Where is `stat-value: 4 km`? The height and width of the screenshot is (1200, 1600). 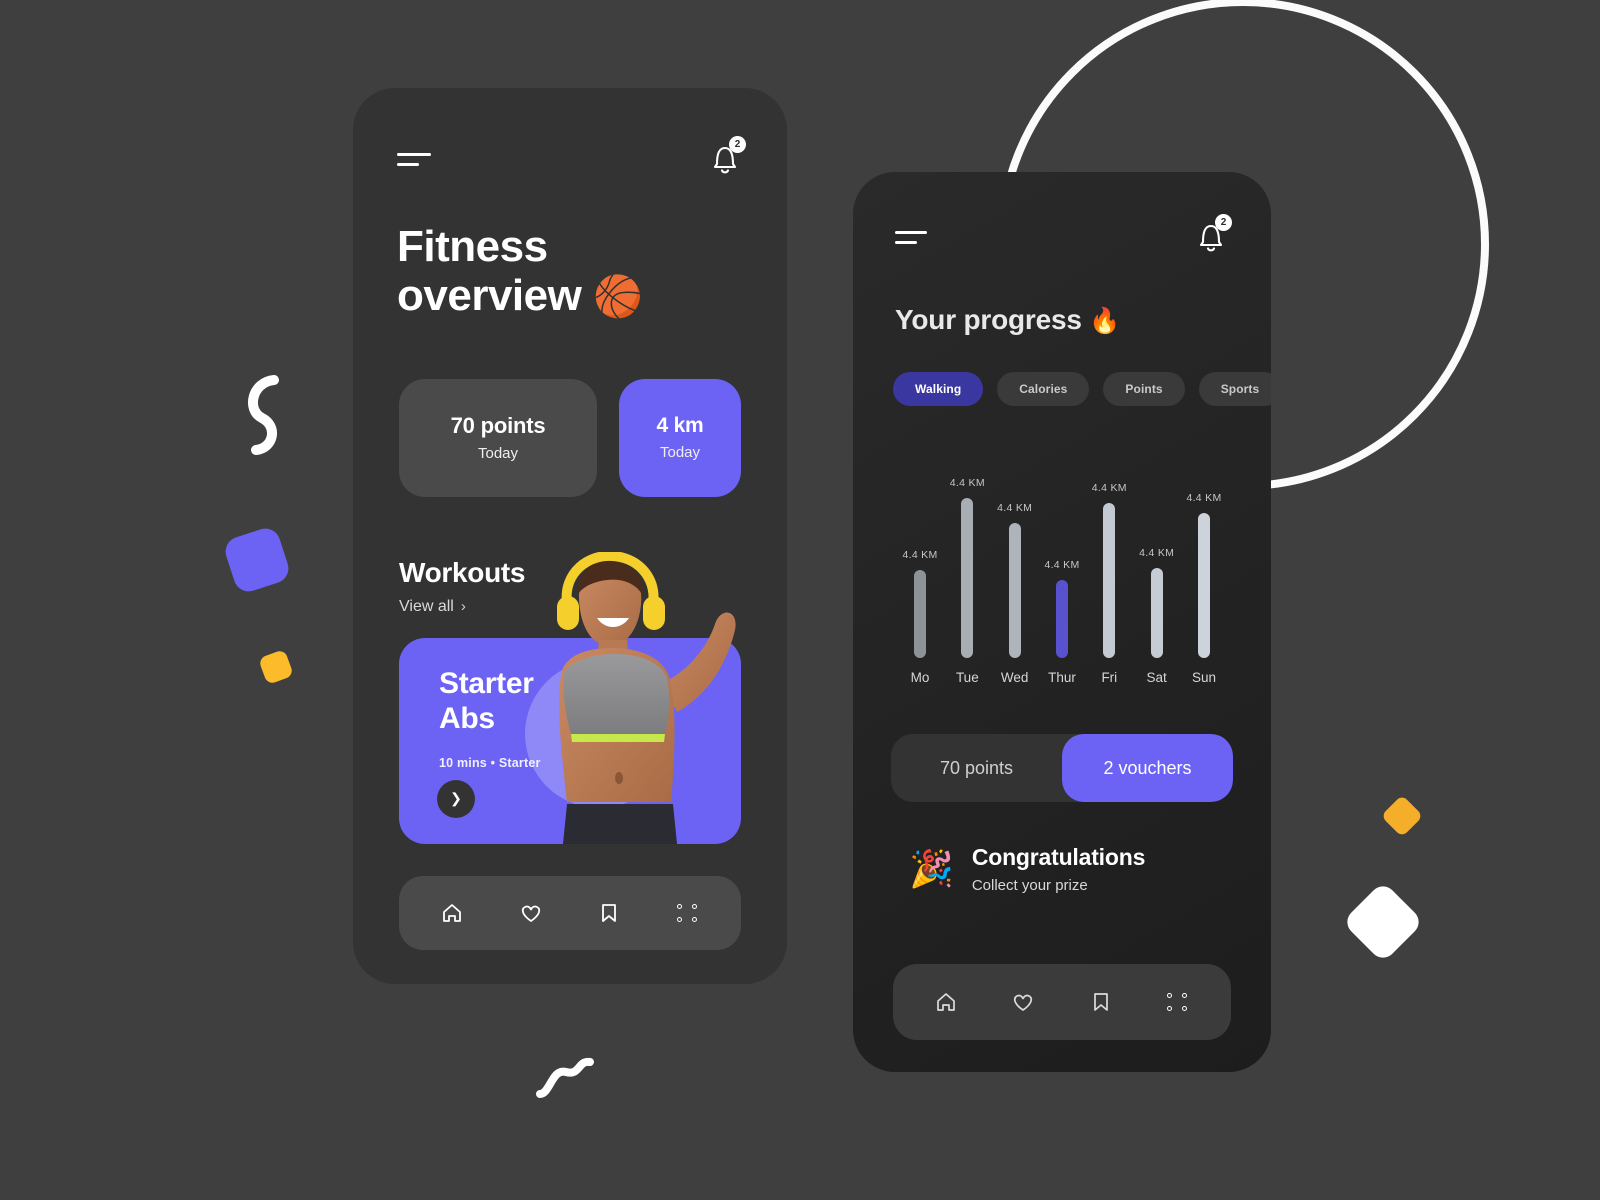
stat-value: 4 km is located at coordinates (680, 426).